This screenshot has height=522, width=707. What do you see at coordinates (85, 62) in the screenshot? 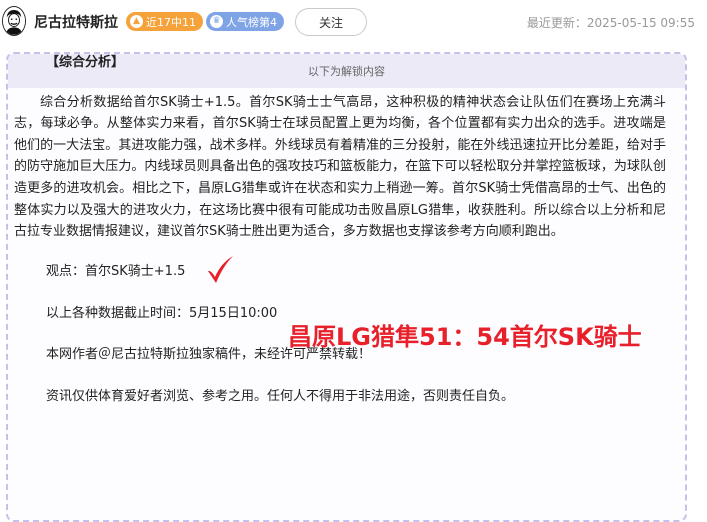
I see `section-title: 【综合分析】` at bounding box center [85, 62].